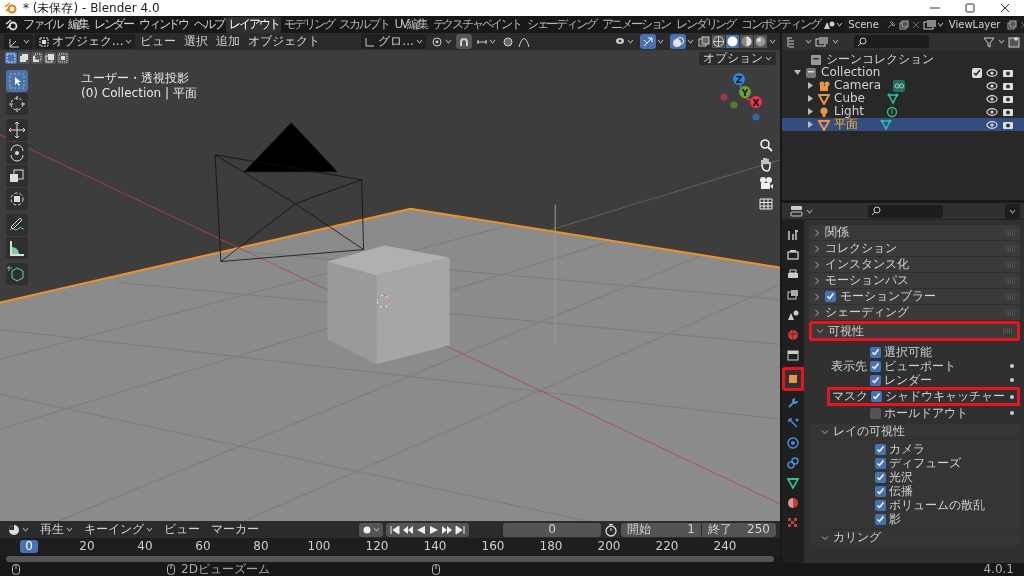 This screenshot has width=1024, height=576. I want to click on workspace-tab: レンダリング, so click(705, 24).